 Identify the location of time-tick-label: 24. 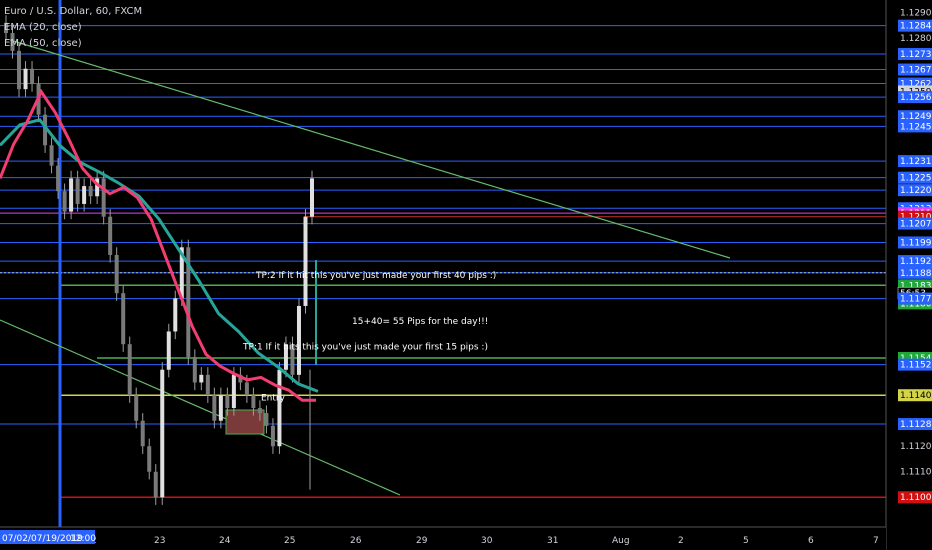
(225, 541).